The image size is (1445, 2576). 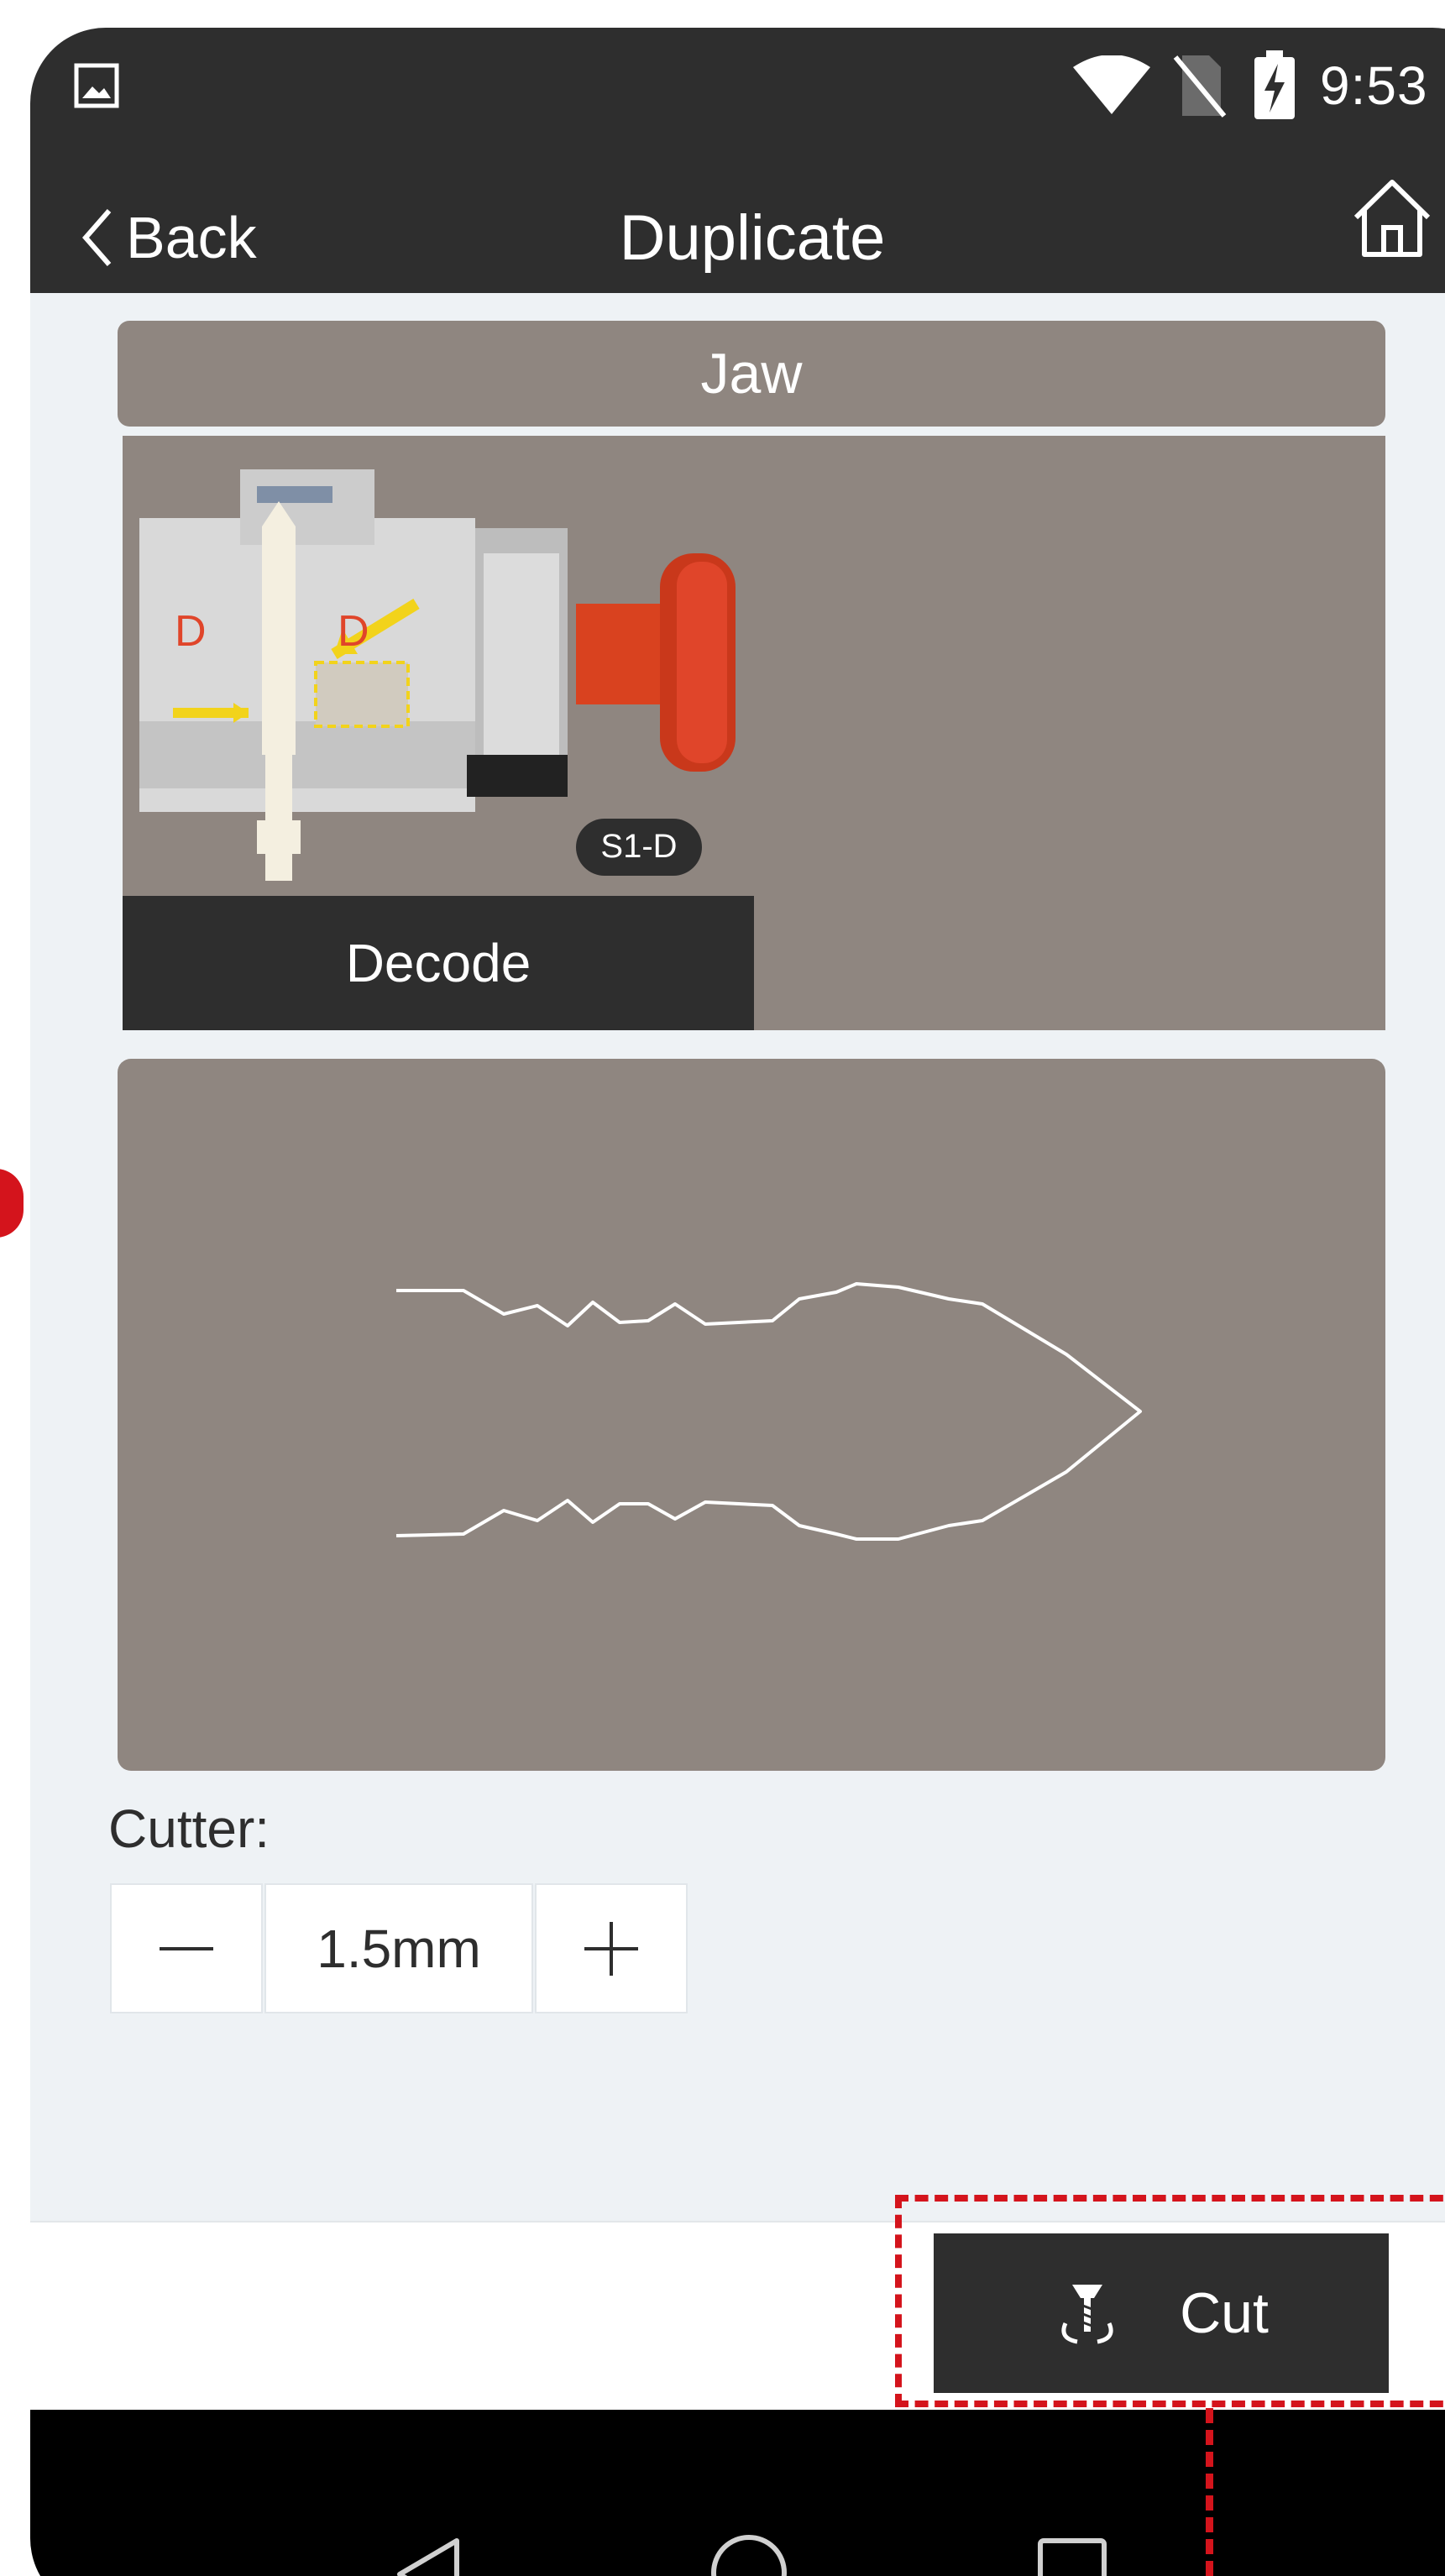 What do you see at coordinates (438, 963) in the screenshot?
I see `decode-button: Decode` at bounding box center [438, 963].